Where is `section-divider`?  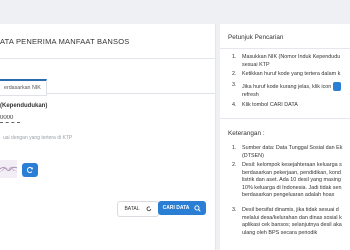 section-divider is located at coordinates (285, 118).